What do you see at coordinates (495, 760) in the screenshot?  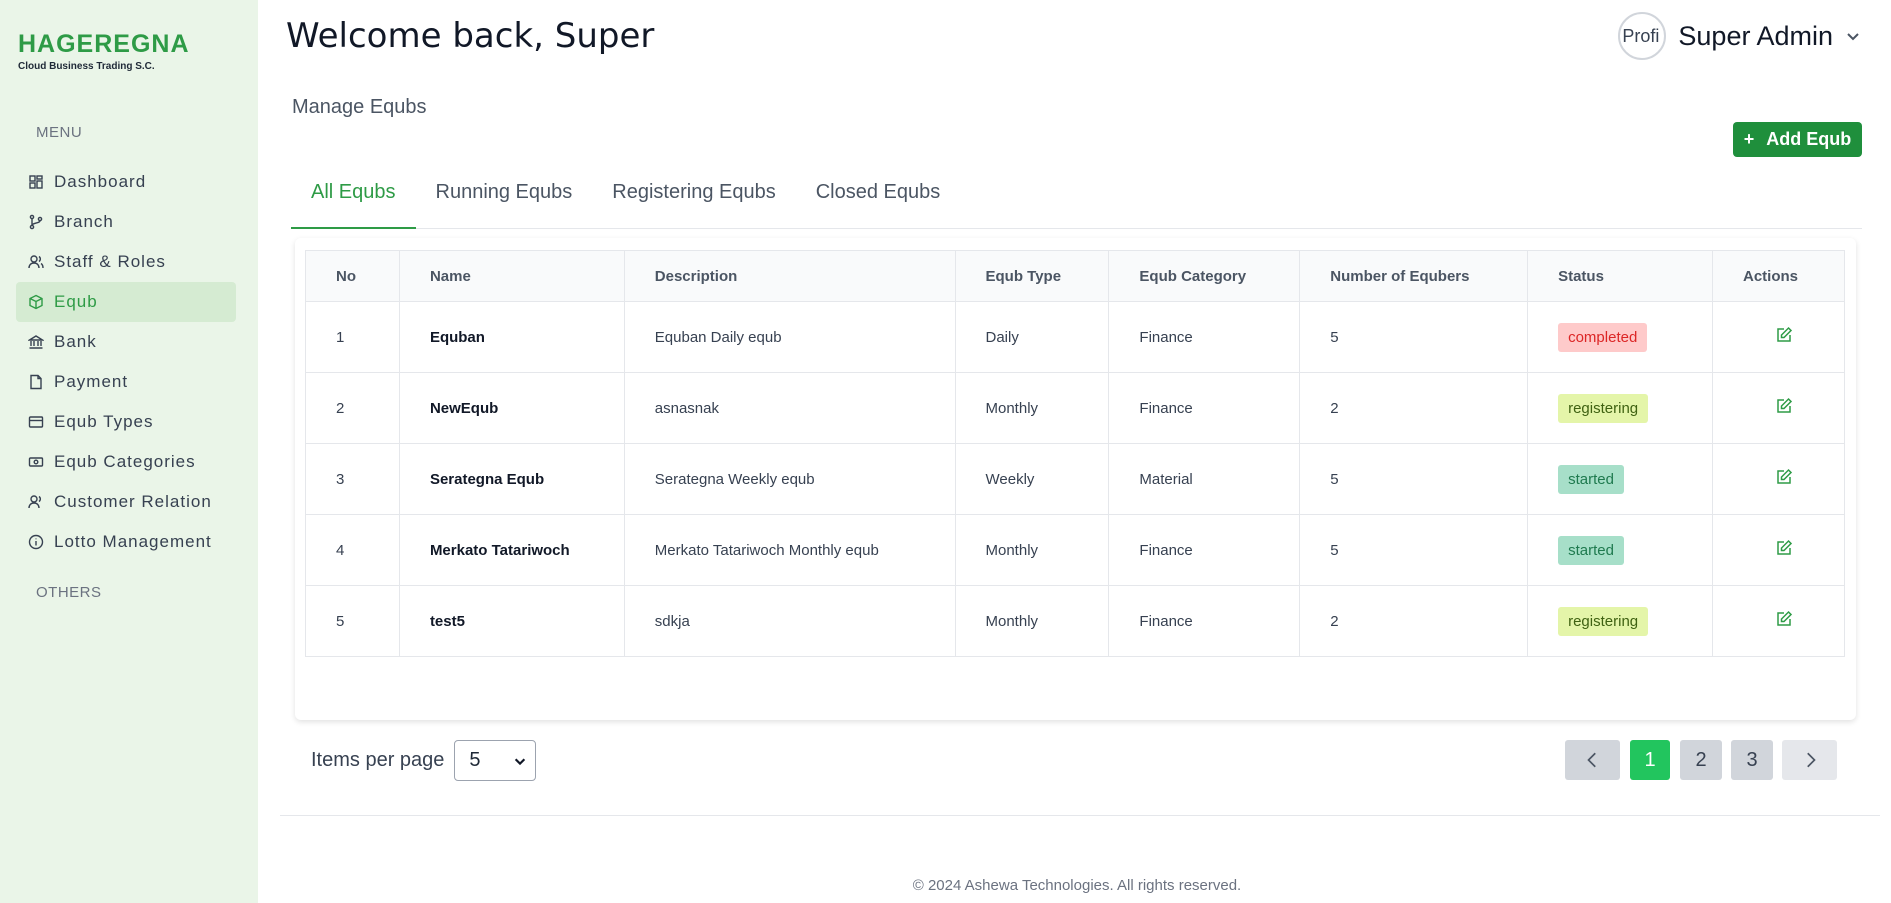 I see `items-per-page-select: 5` at bounding box center [495, 760].